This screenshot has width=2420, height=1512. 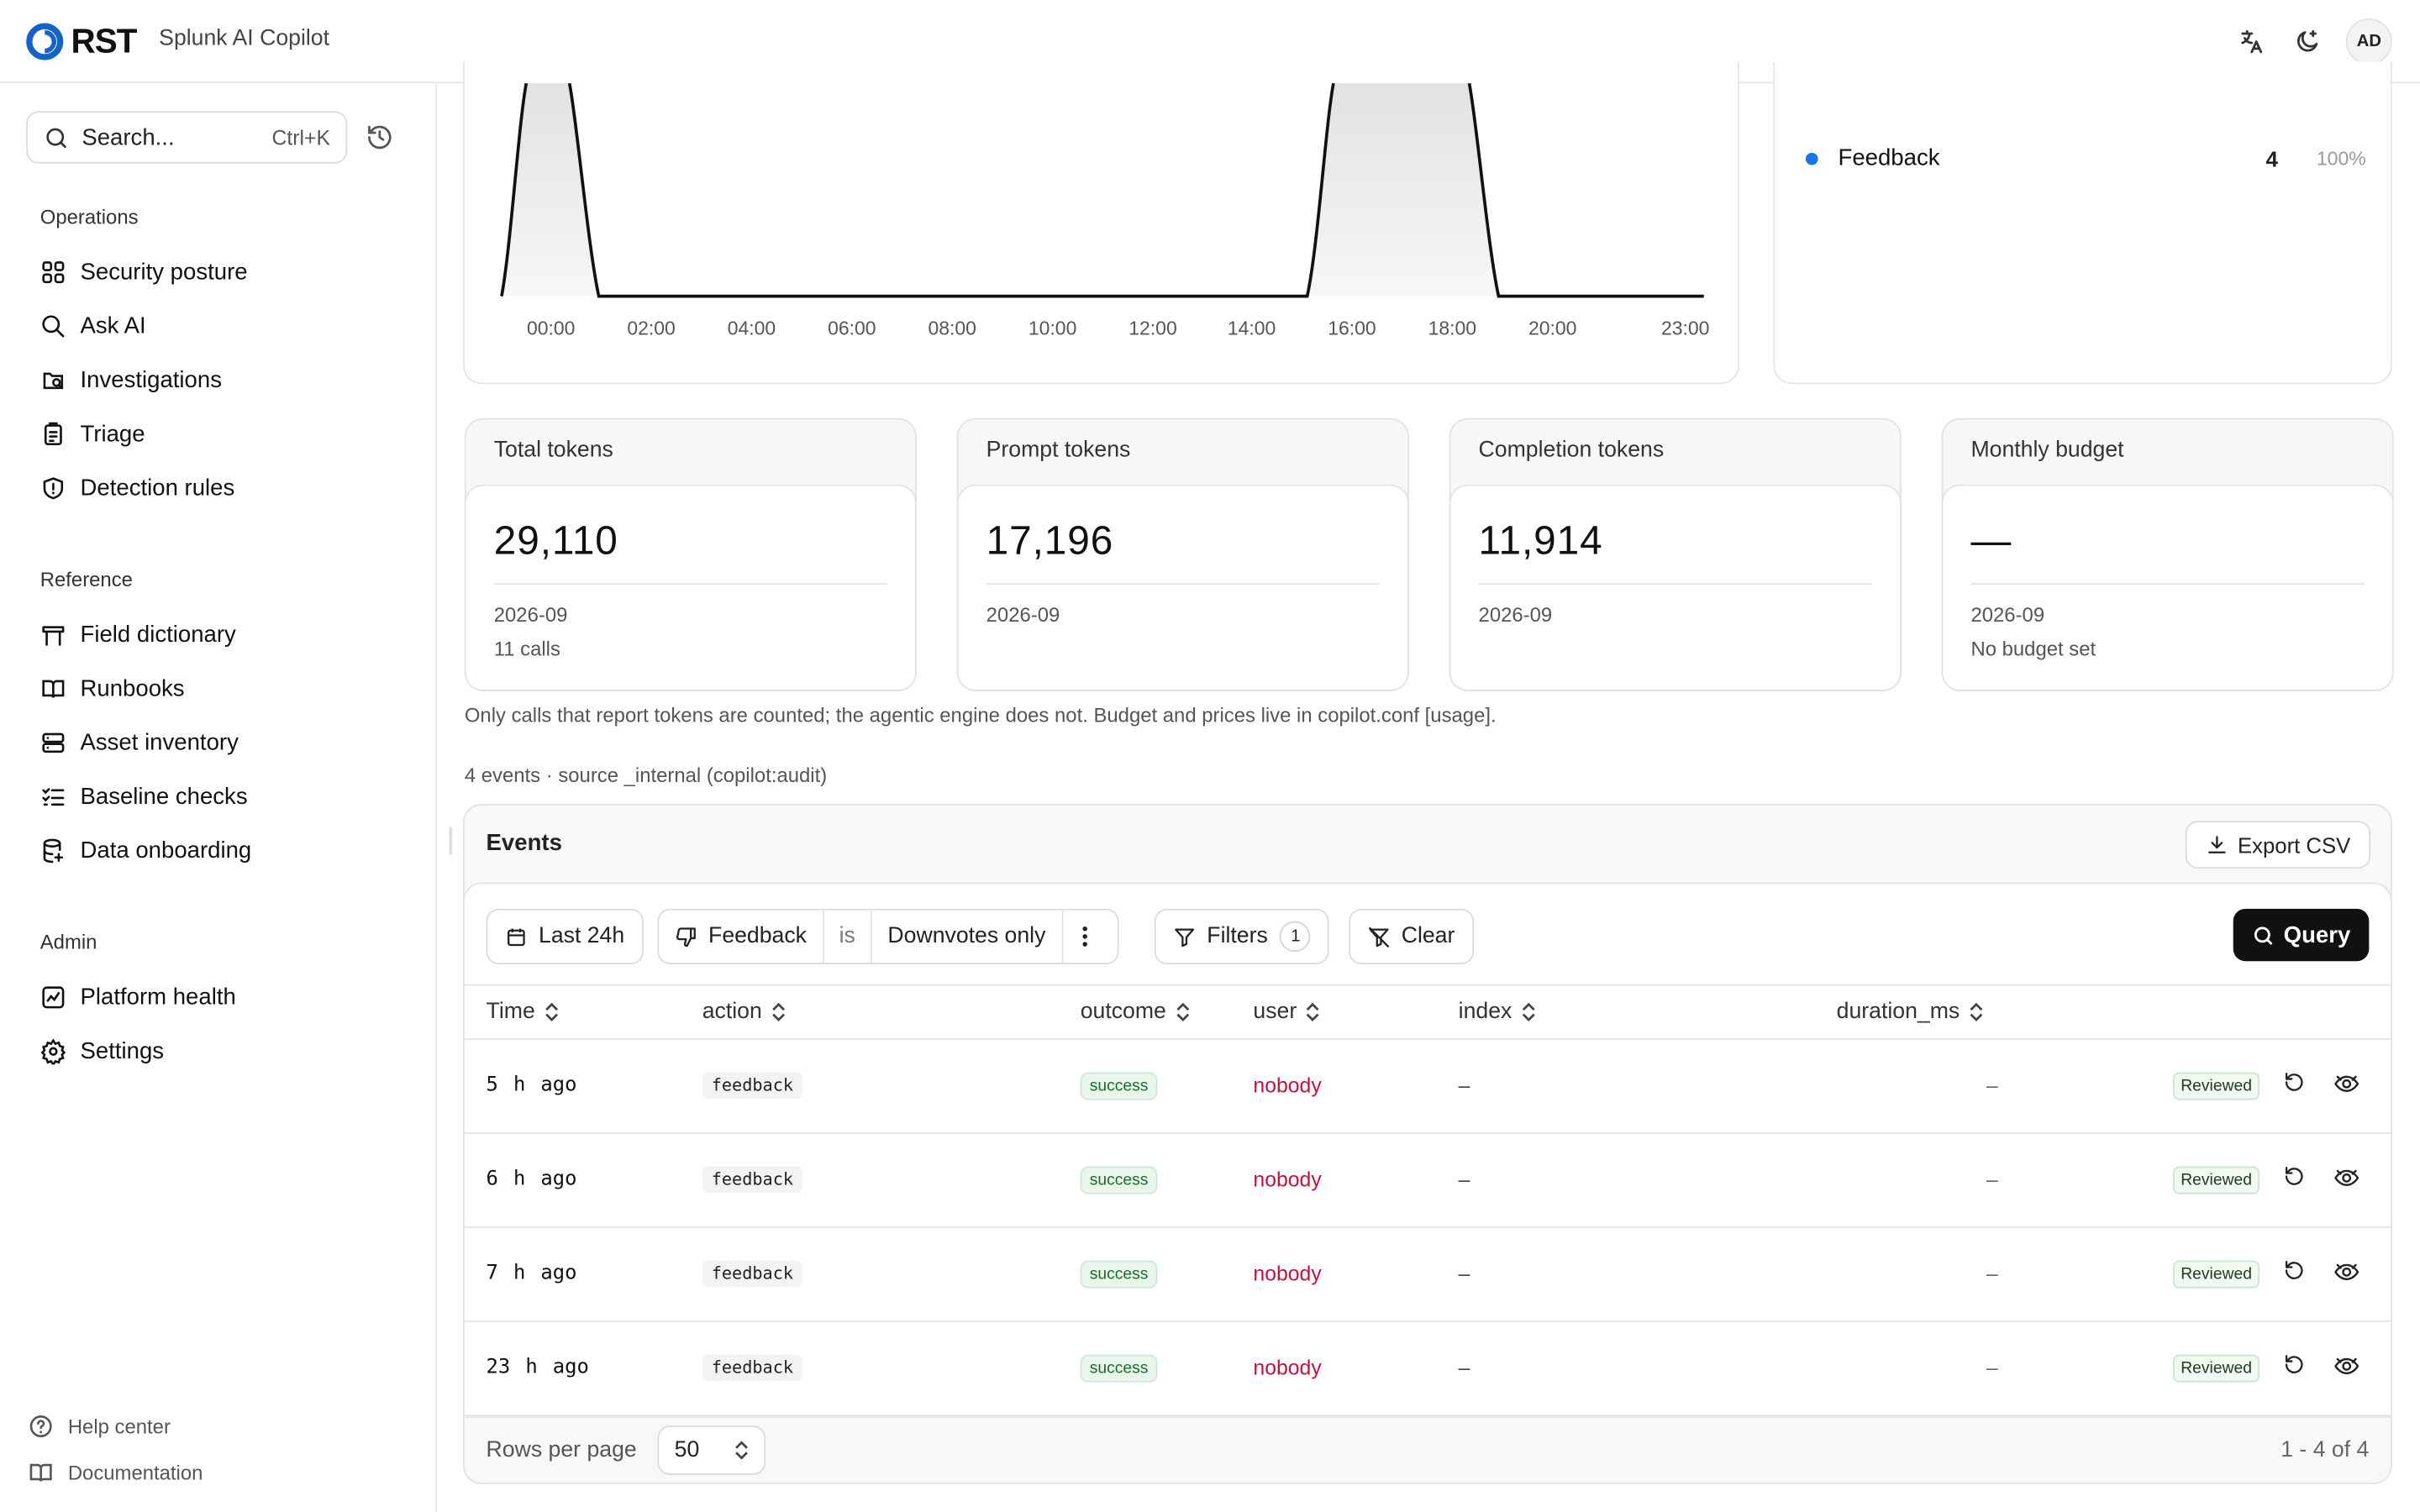 What do you see at coordinates (2317, 934) in the screenshot?
I see `query-label: Query` at bounding box center [2317, 934].